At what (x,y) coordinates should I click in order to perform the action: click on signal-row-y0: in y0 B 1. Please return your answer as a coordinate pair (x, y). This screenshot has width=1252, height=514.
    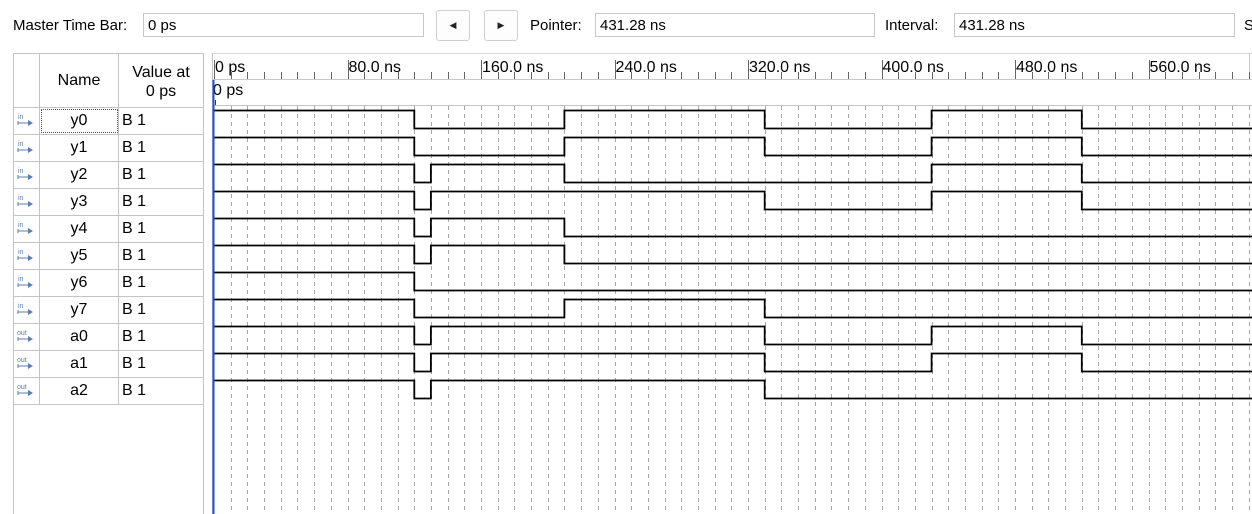
    Looking at the image, I should click on (108, 121).